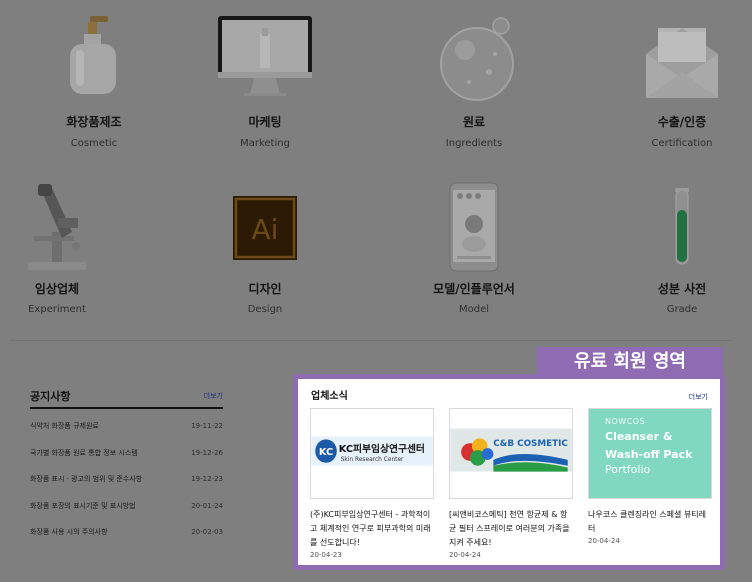 This screenshot has width=752, height=582. I want to click on pump-bottle-icon, so click(93, 55).